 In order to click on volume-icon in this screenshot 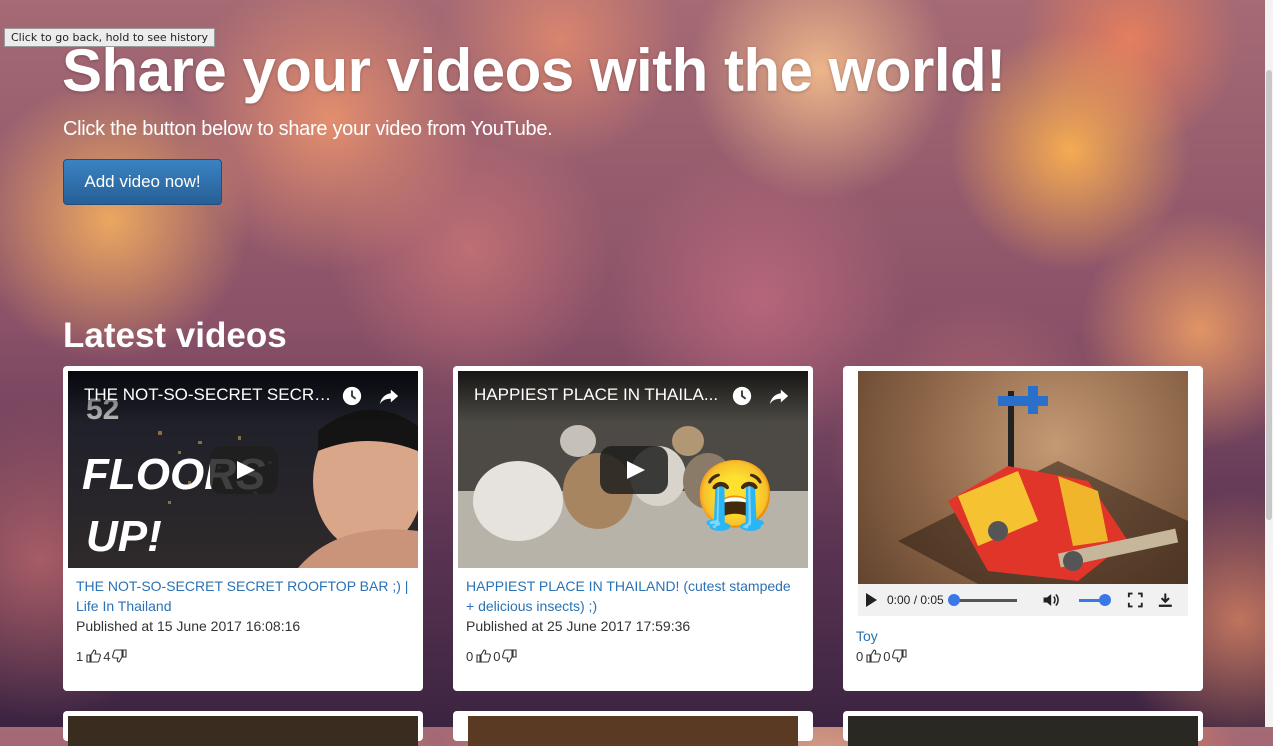, I will do `click(1051, 600)`.